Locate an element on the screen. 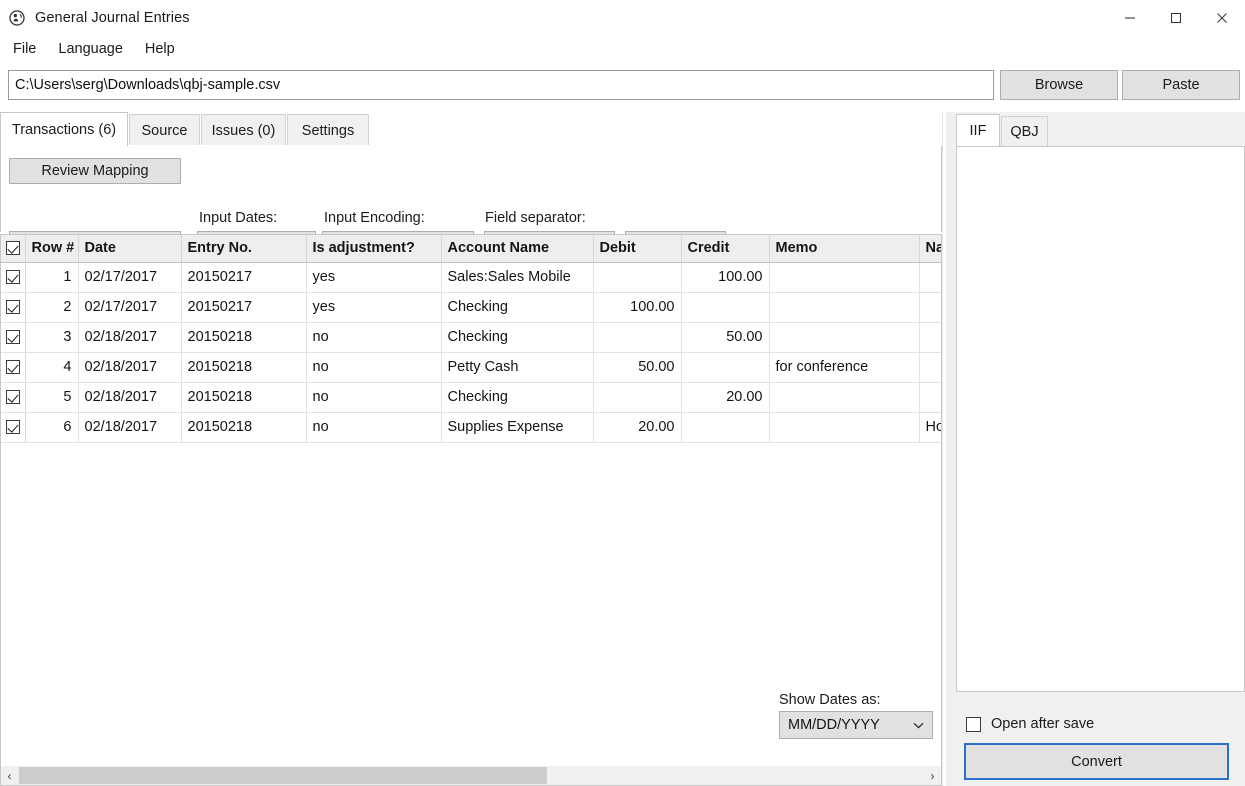 Image resolution: width=1245 pixels, height=786 pixels. select-all-header is located at coordinates (13, 249).